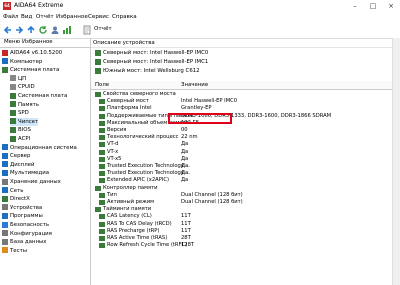 This screenshot has height=285, width=400. Describe the element at coordinates (20, 156) in the screenshot. I see `tree-item-label: Сервер` at that location.